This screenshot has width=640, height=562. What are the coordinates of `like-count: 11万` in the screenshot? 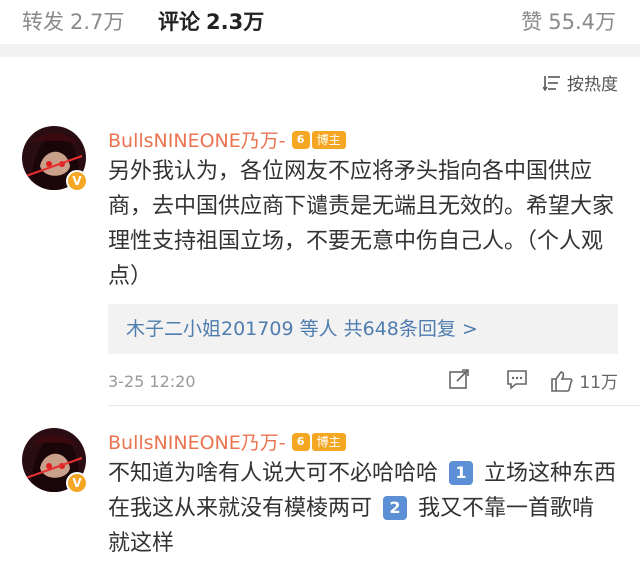 It's located at (598, 383).